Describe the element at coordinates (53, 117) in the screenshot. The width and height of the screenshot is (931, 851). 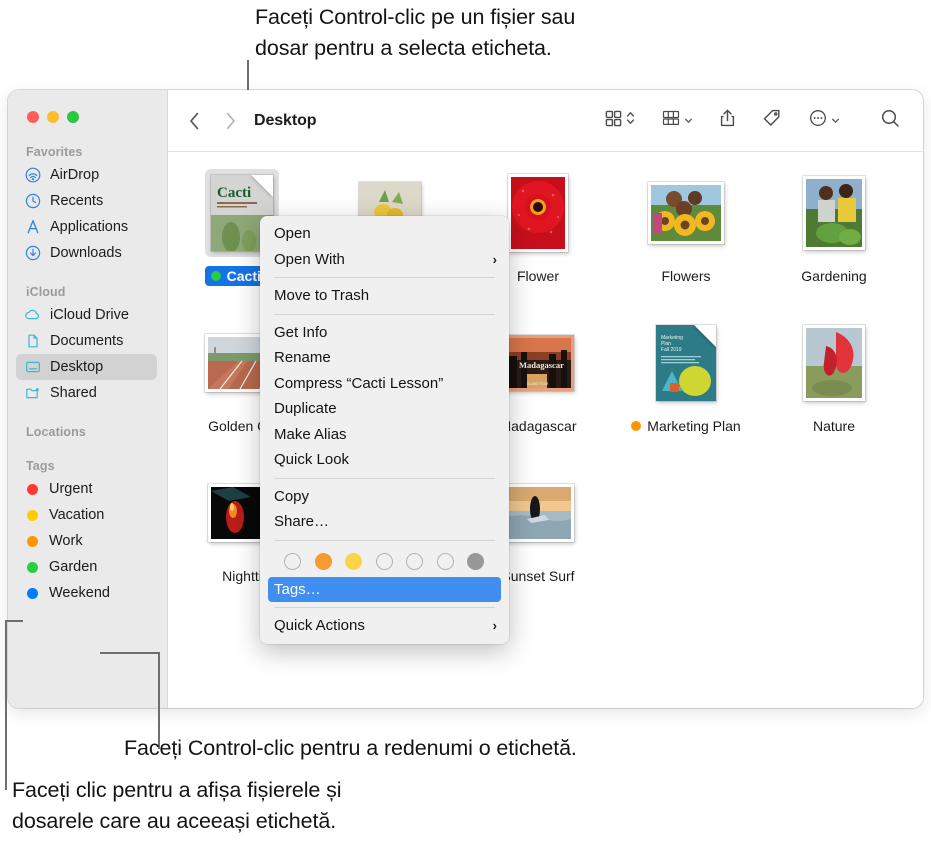
I see `minimize-window-button` at that location.